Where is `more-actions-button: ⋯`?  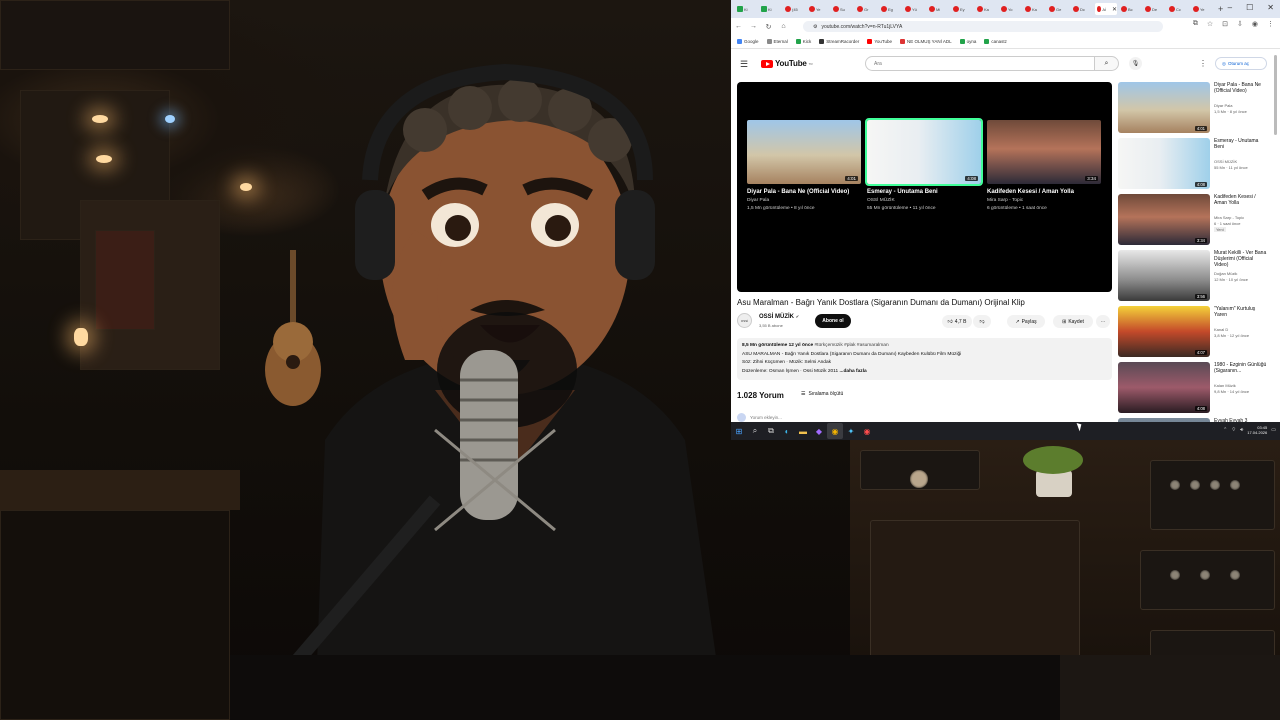
more-actions-button: ⋯ is located at coordinates (1103, 321).